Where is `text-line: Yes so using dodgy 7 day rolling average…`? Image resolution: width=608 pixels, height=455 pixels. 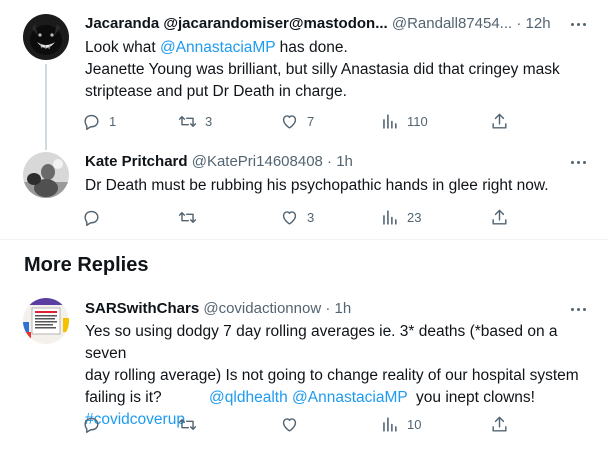
text-line: Yes so using dodgy 7 day rolling average… is located at coordinates (338, 343).